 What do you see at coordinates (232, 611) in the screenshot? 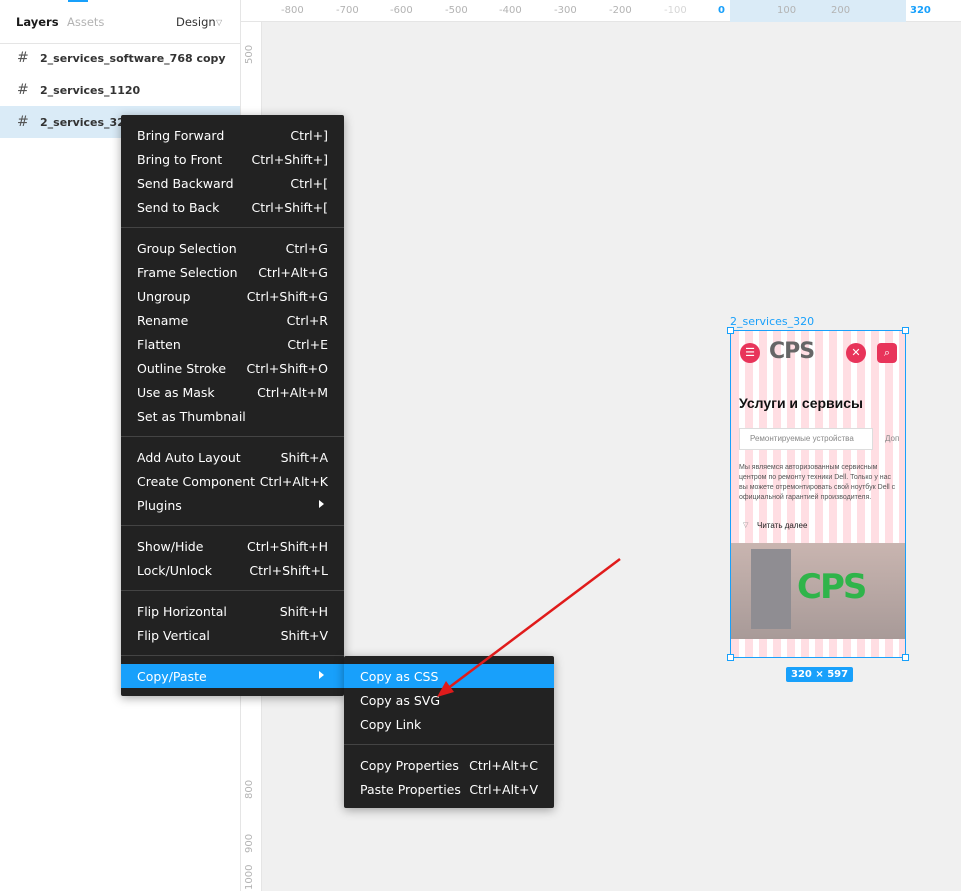
I see `menu-item-flip-horizontal: Flip Horizontal Shift+H` at bounding box center [232, 611].